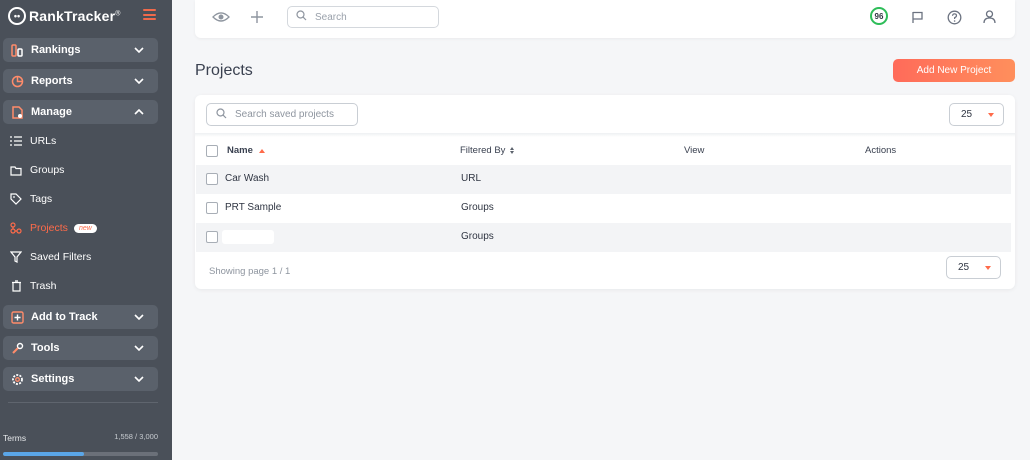 The height and width of the screenshot is (460, 1030). Describe the element at coordinates (80, 112) in the screenshot. I see `sidebar-group-manage: Manage` at that location.